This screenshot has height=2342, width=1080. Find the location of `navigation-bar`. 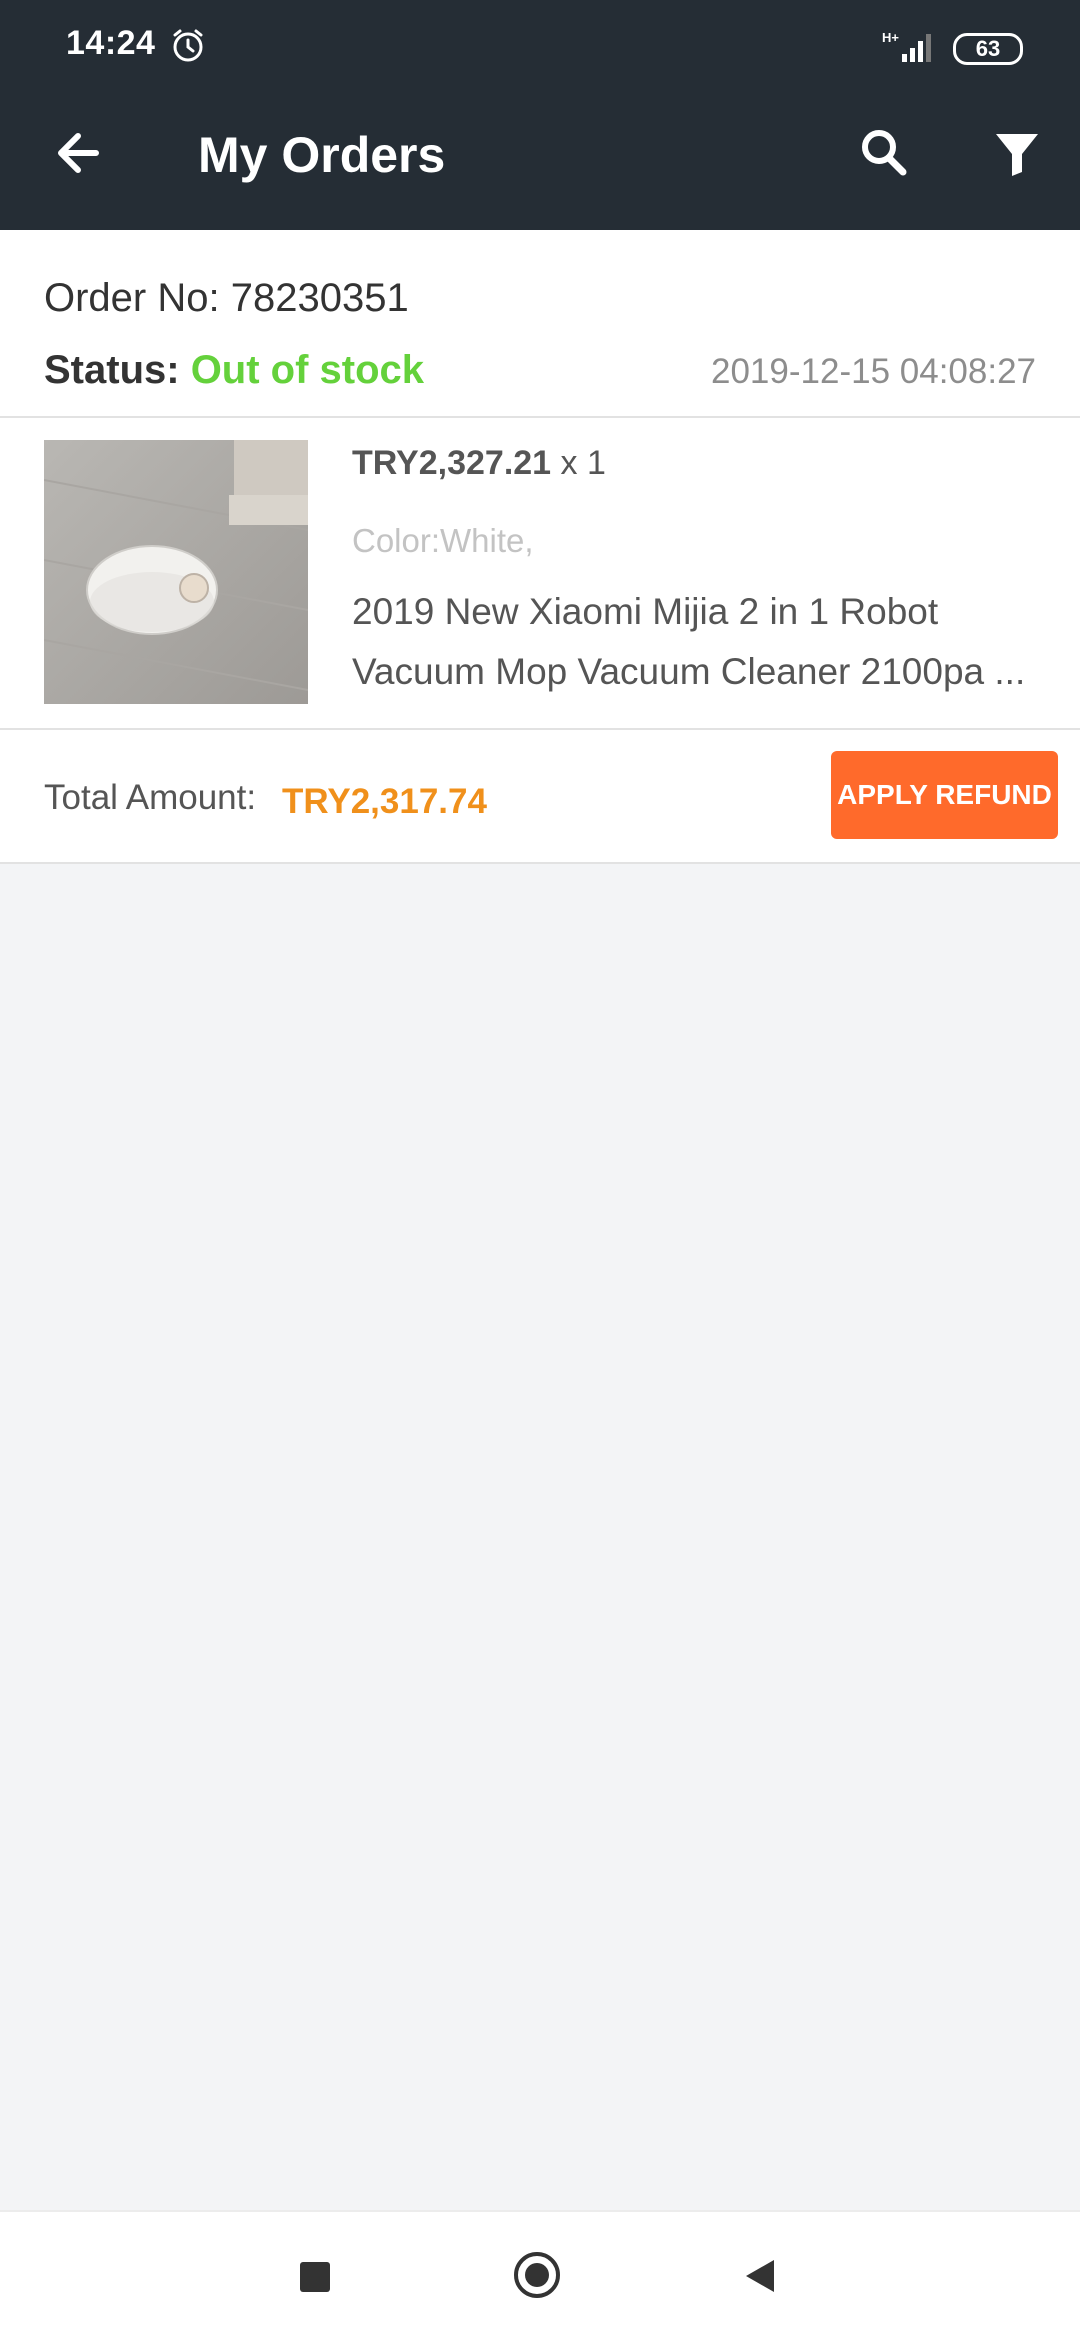

navigation-bar is located at coordinates (540, 2276).